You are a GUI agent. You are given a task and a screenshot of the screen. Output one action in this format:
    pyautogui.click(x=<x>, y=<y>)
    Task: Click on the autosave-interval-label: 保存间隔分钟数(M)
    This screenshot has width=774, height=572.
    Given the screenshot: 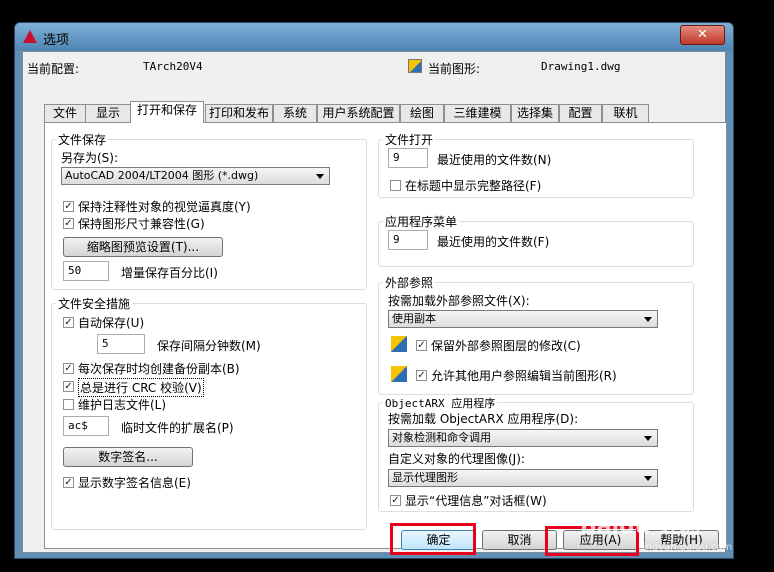 What is the action you would take?
    pyautogui.click(x=209, y=346)
    